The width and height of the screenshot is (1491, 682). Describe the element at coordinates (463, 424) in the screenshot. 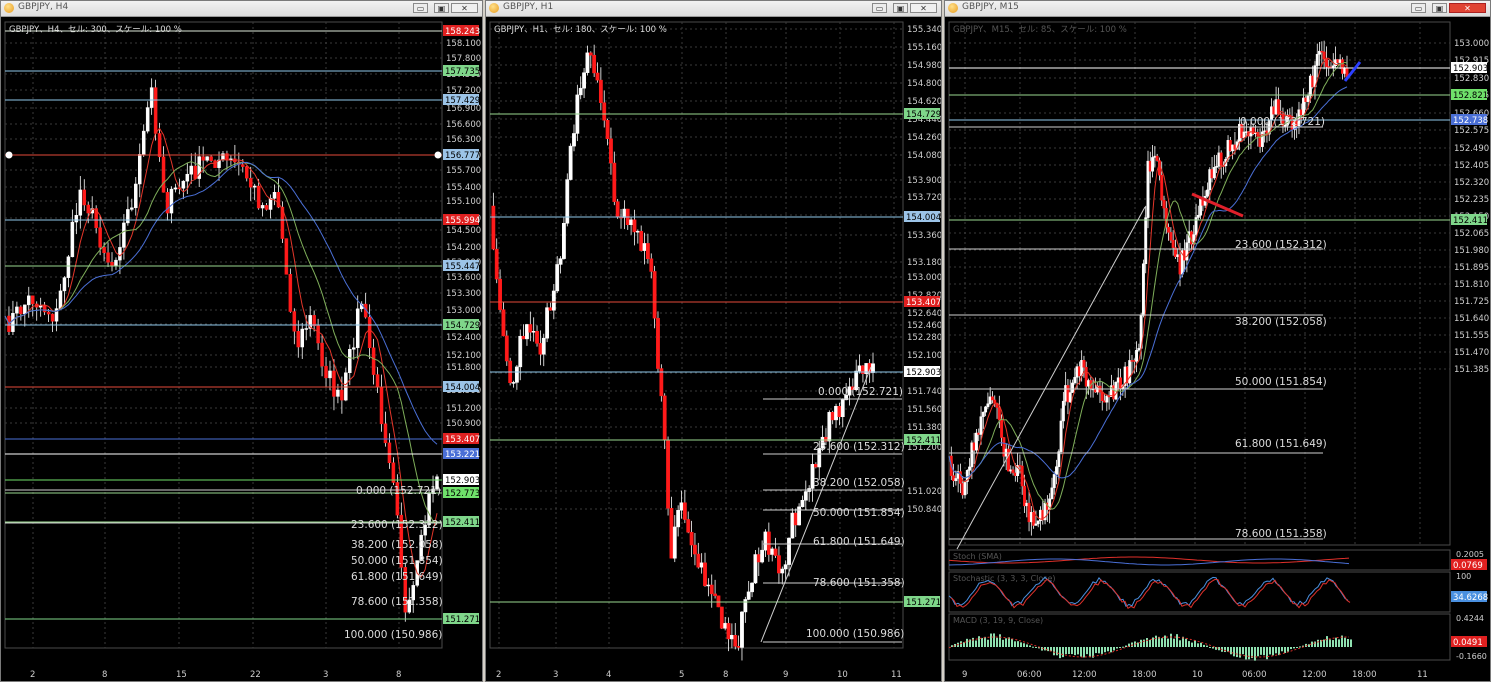

I see `y-tick-label: 150.900` at that location.